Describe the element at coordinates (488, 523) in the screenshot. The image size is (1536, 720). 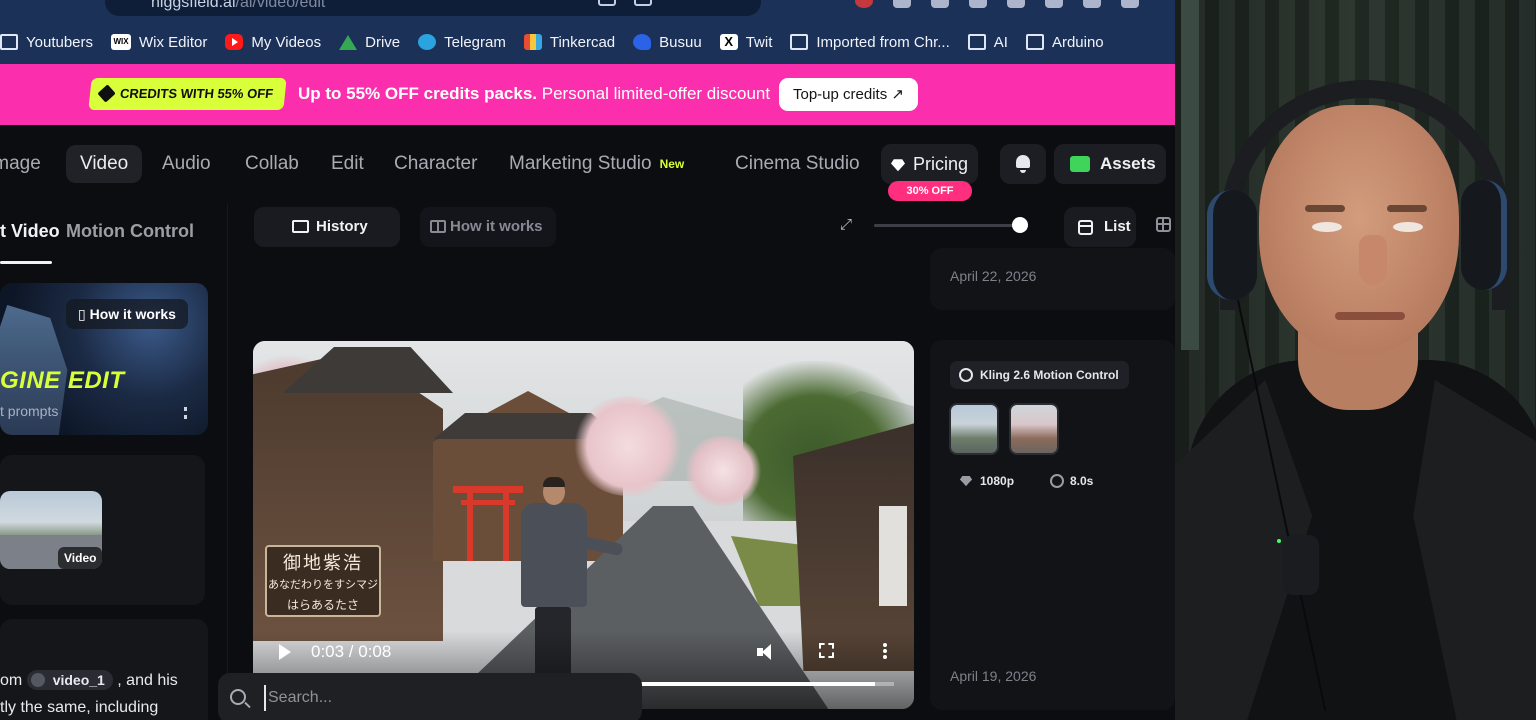
I see `torii-gate` at that location.